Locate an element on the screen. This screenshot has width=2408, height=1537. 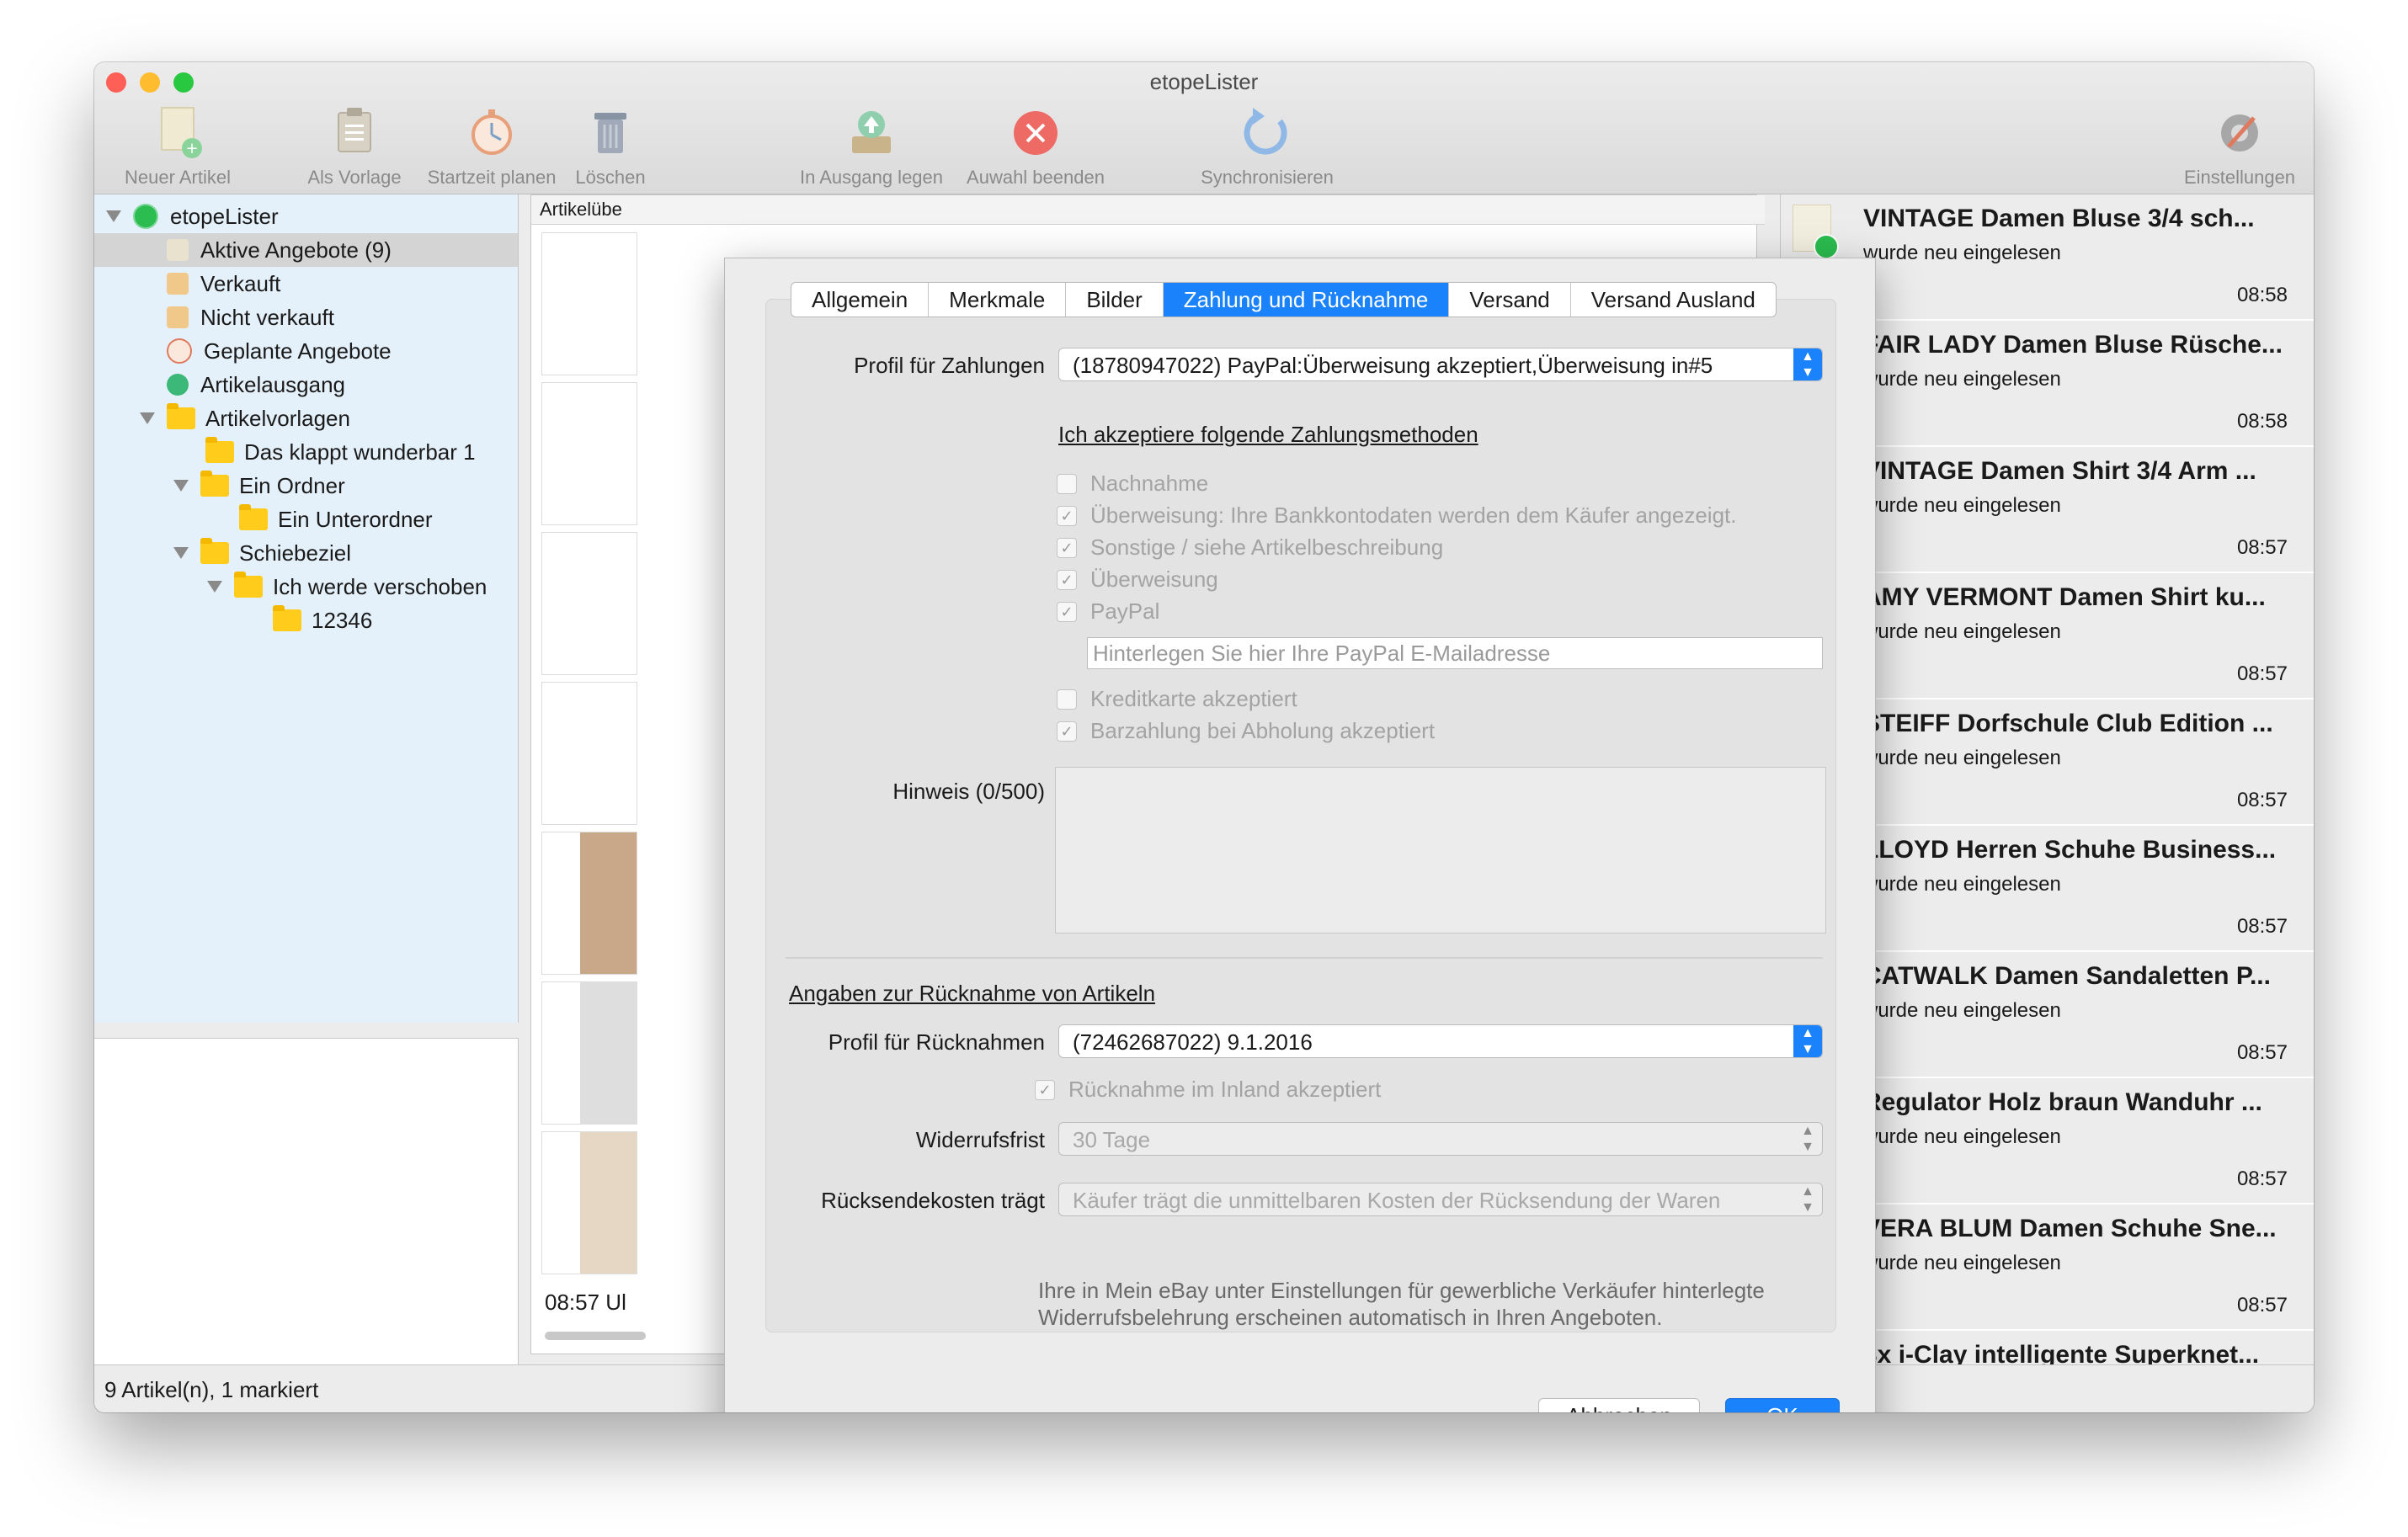
as-template-button: Als Vorlage is located at coordinates (354, 146).